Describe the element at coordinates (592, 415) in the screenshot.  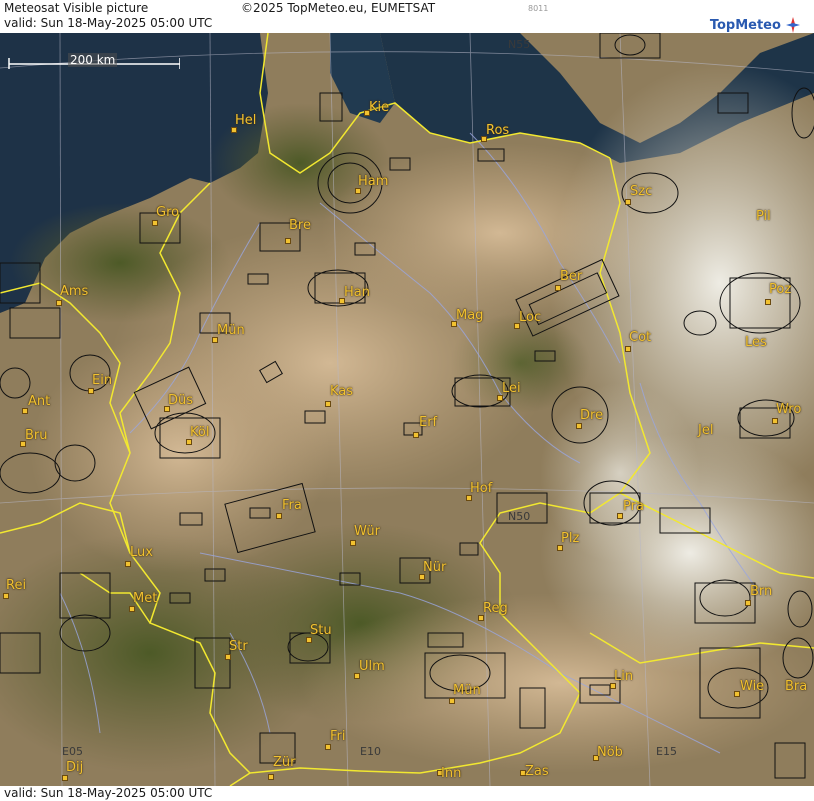
I see `city-label-dresden: Dre` at that location.